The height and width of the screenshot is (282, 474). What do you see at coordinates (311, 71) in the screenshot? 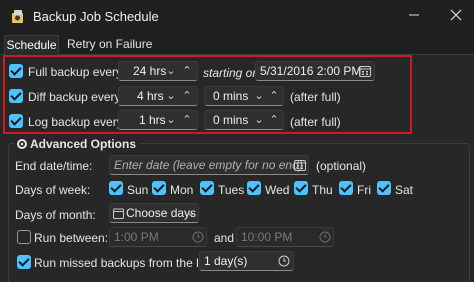
I see `full-backup-start-datetime-value: 5/31/2016 2:00 PM` at bounding box center [311, 71].